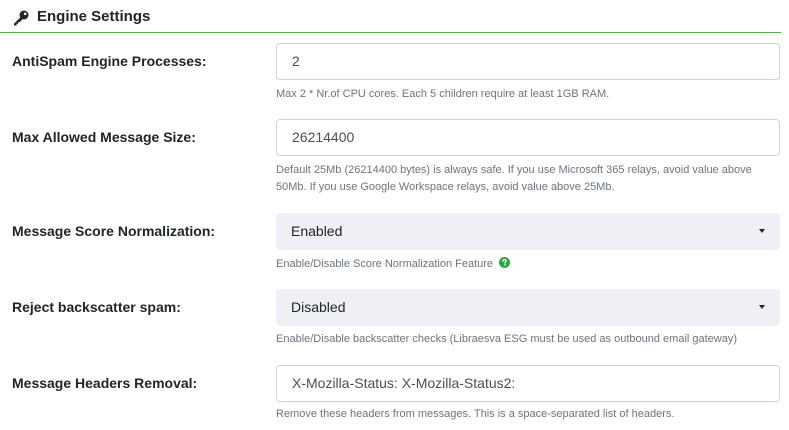 The height and width of the screenshot is (430, 789). Describe the element at coordinates (528, 231) in the screenshot. I see `normalization-select: Enabled` at that location.